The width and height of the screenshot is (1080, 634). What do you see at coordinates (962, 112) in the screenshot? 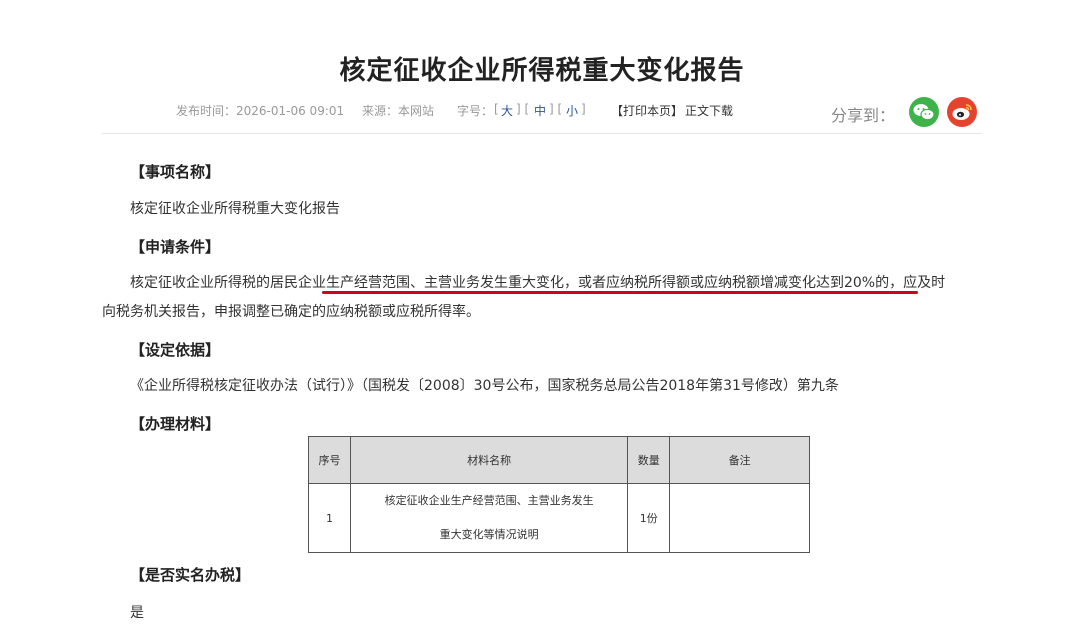
I see `weibo-icon` at bounding box center [962, 112].